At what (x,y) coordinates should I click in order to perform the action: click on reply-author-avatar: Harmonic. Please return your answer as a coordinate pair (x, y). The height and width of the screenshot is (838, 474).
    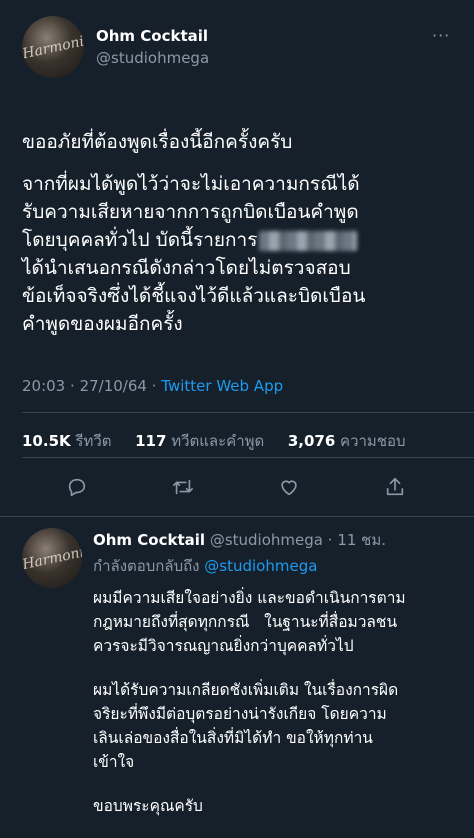
    Looking at the image, I should click on (52, 558).